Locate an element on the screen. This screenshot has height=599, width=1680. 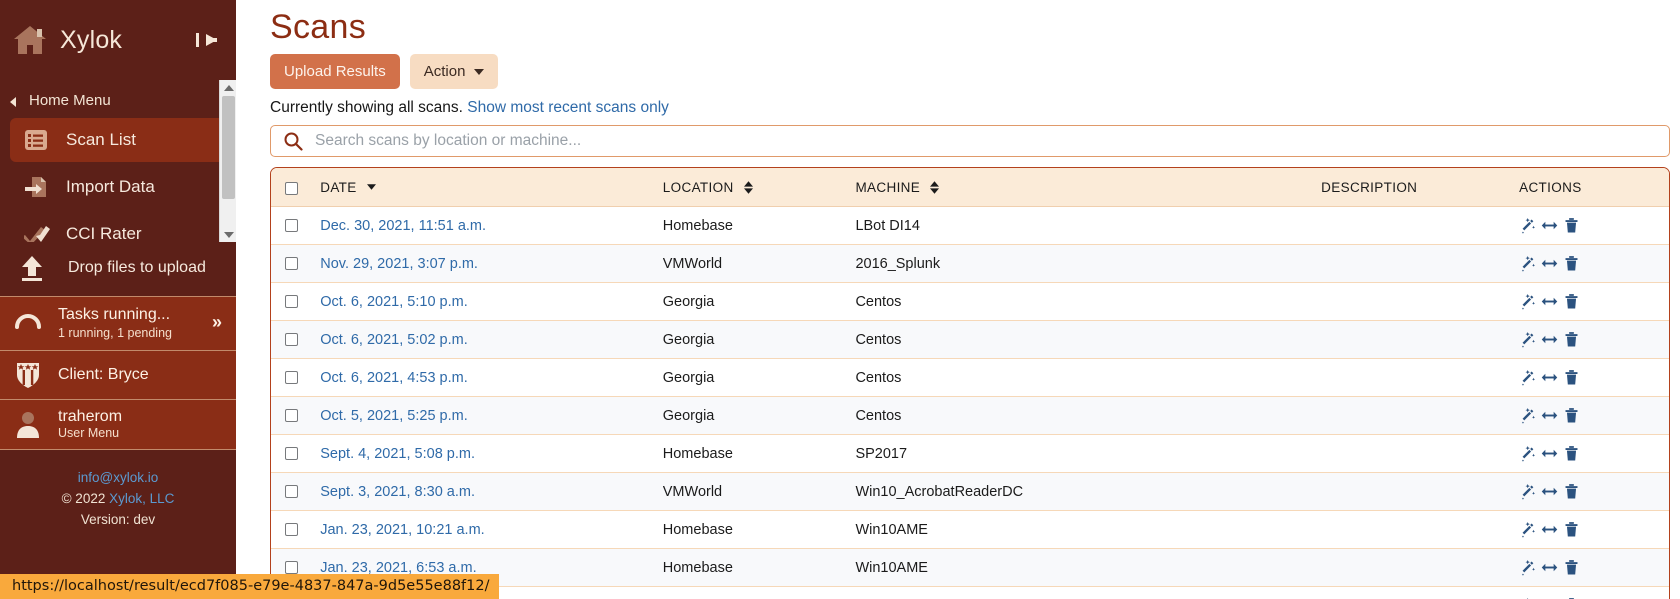
upload-results-button: Upload Results is located at coordinates (335, 71).